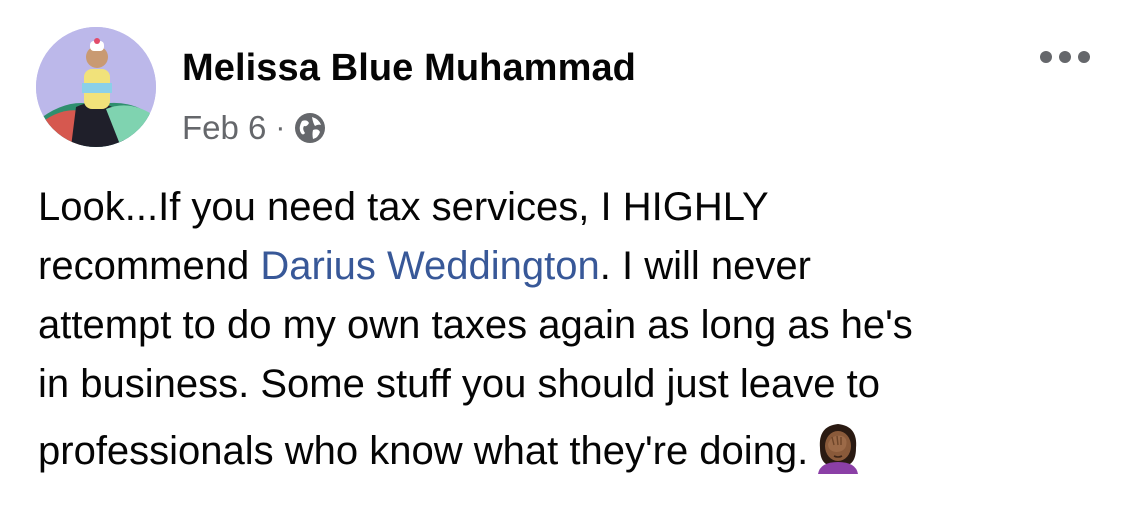 The height and width of the screenshot is (514, 1125). I want to click on avatar, so click(96, 87).